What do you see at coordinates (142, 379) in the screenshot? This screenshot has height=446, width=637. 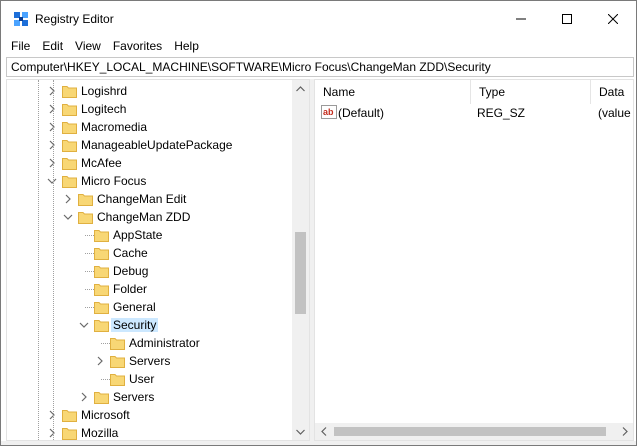 I see `tree-item-label: User` at bounding box center [142, 379].